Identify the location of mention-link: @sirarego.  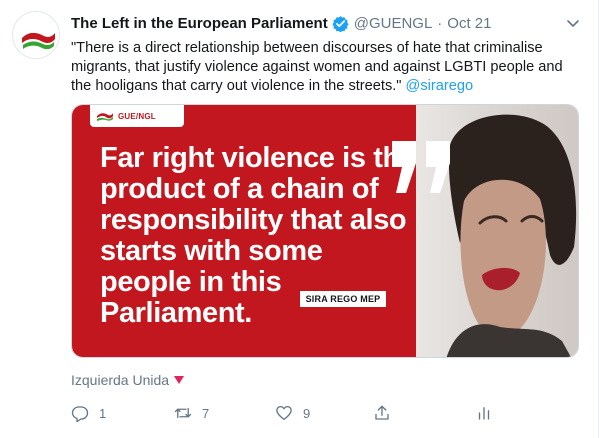
(440, 86).